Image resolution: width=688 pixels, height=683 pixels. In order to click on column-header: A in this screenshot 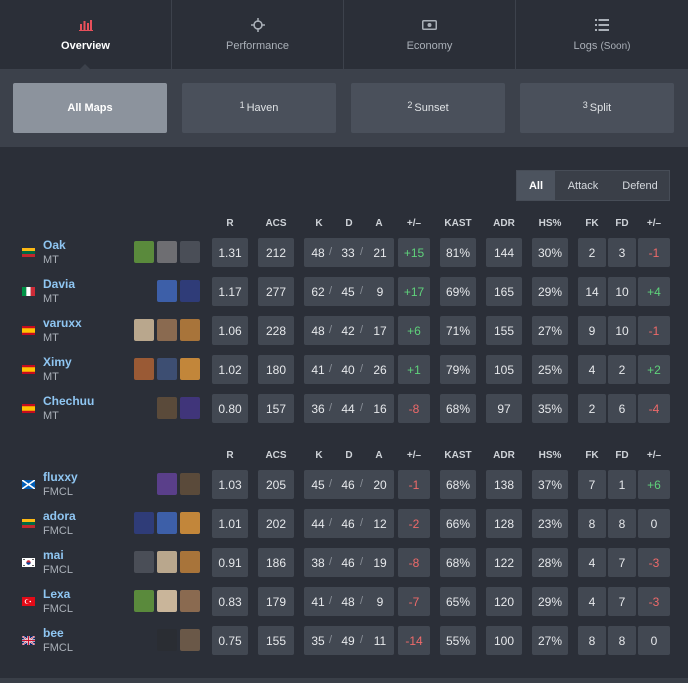, I will do `click(379, 455)`.